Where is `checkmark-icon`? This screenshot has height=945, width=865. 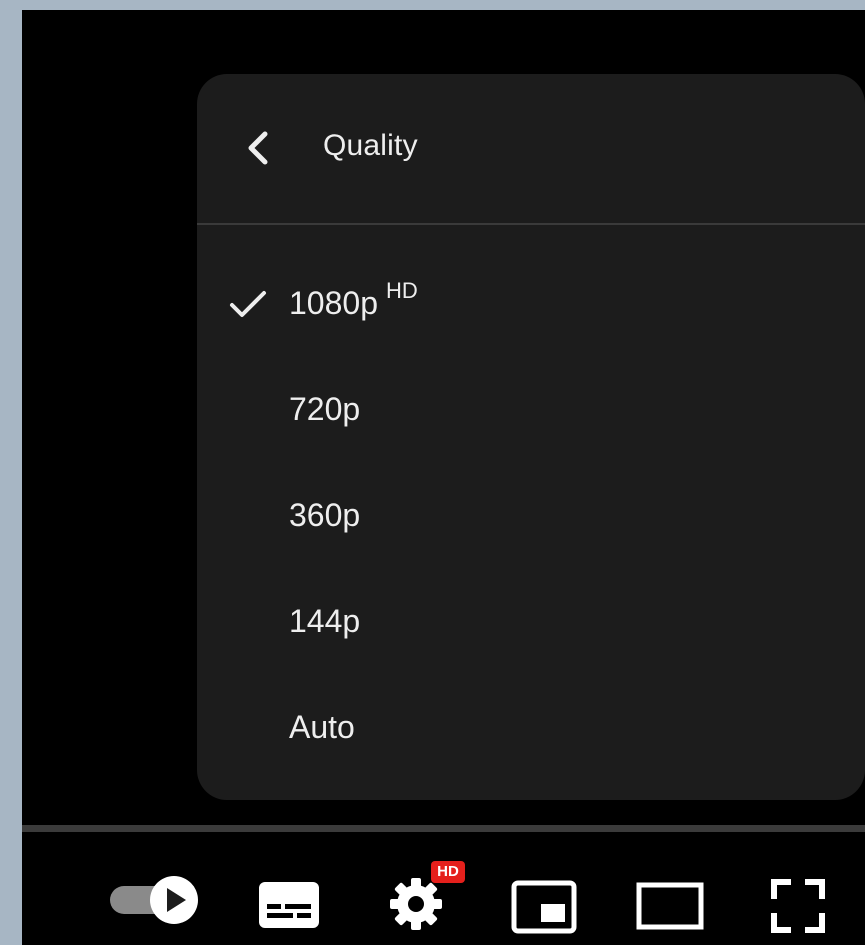
checkmark-icon is located at coordinates (248, 304).